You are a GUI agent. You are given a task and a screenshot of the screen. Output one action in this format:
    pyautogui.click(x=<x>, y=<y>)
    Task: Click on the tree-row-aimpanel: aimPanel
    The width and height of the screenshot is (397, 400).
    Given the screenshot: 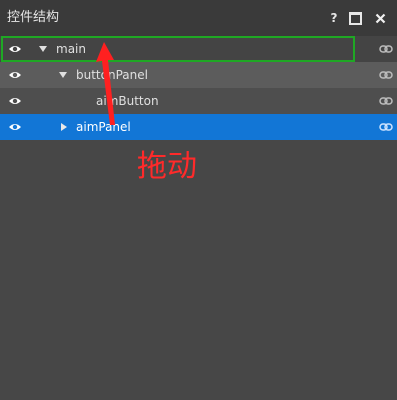 What is the action you would take?
    pyautogui.click(x=198, y=127)
    